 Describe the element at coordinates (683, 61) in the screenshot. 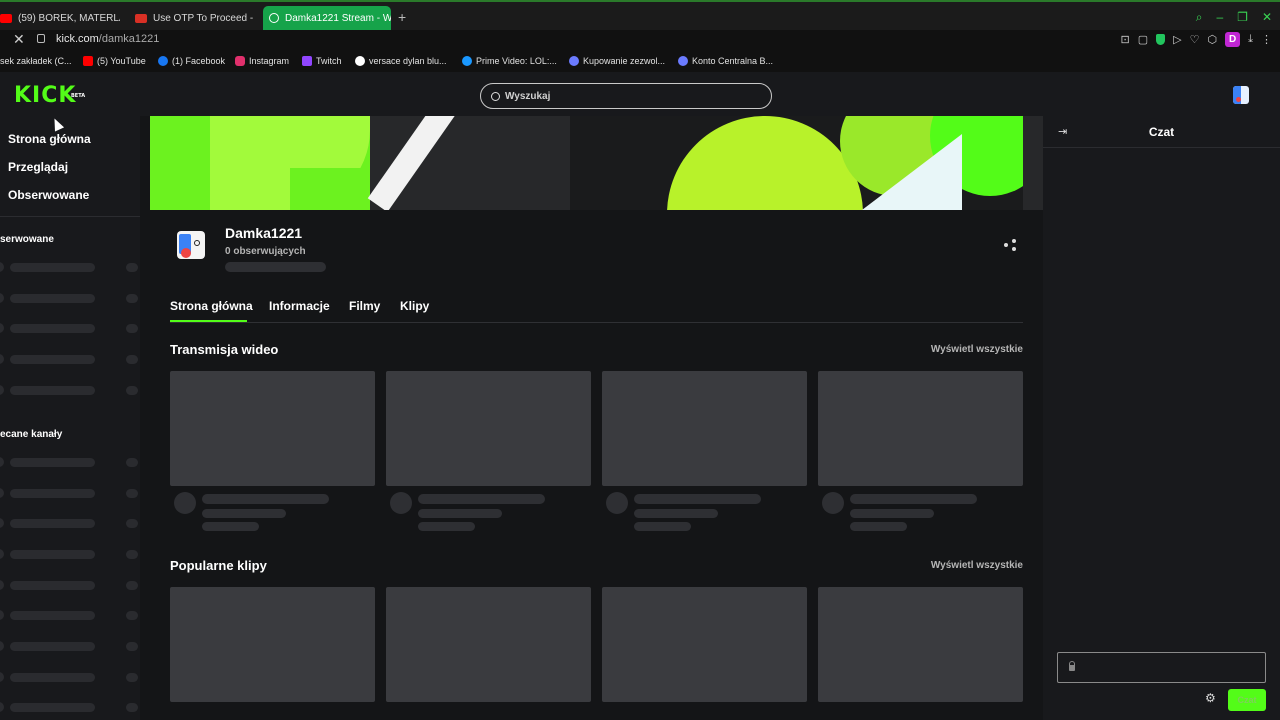

I see `bookmark-icon` at that location.